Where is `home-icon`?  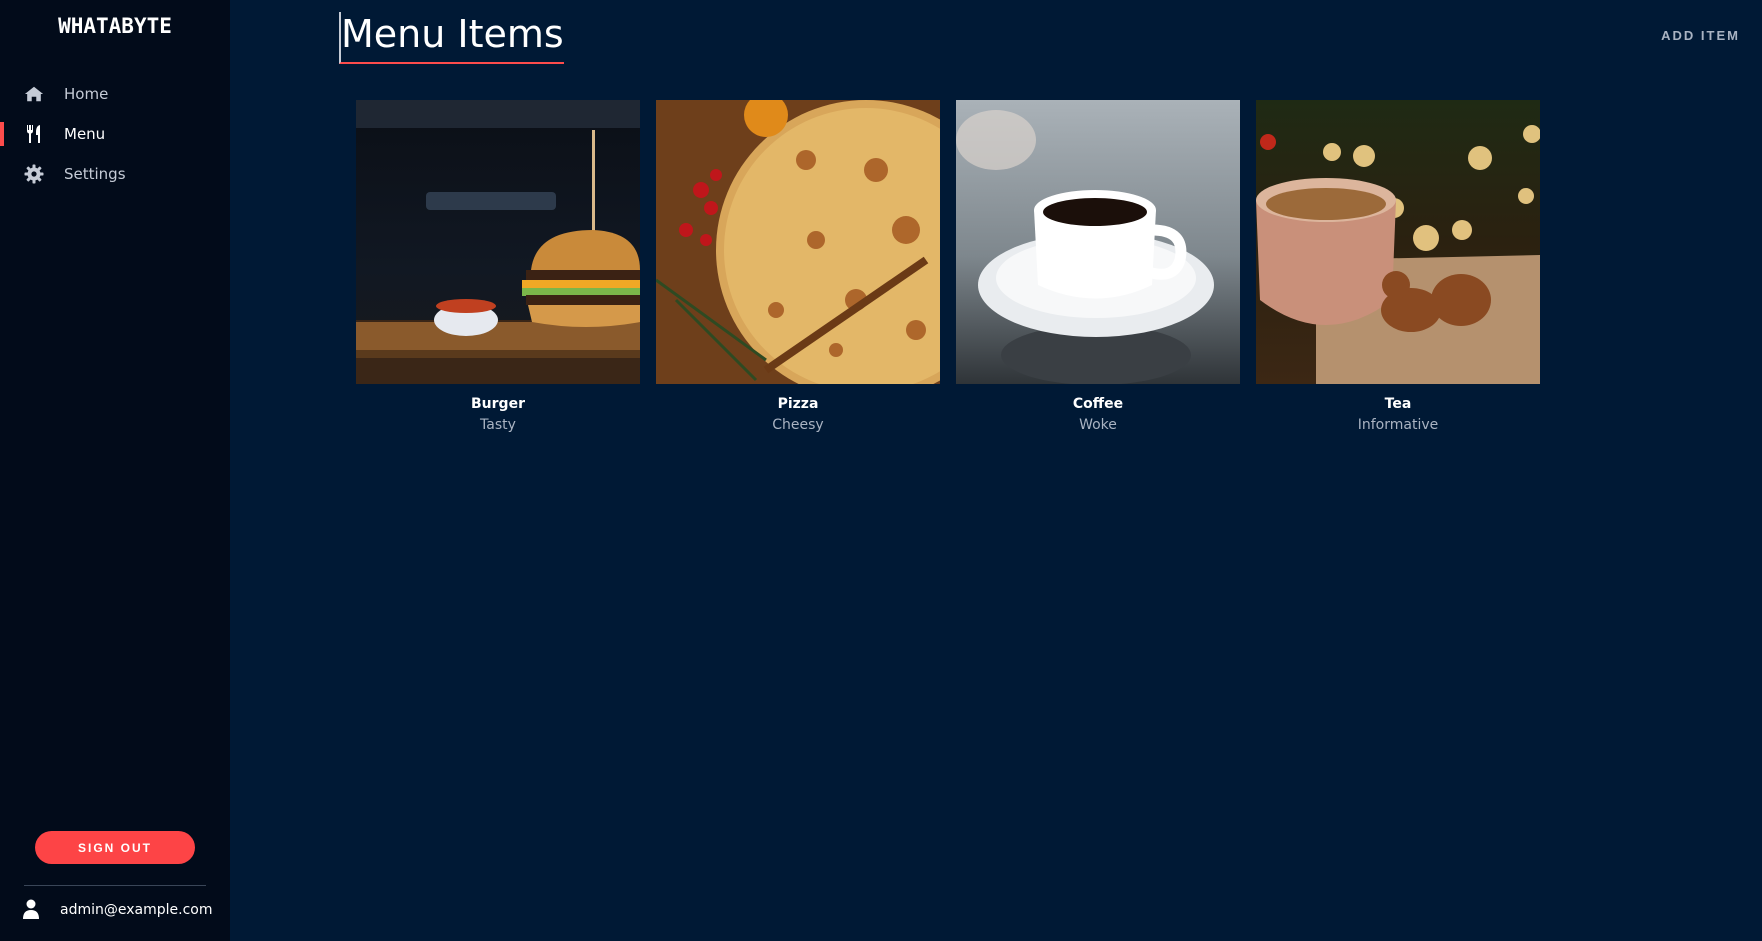 home-icon is located at coordinates (34, 94).